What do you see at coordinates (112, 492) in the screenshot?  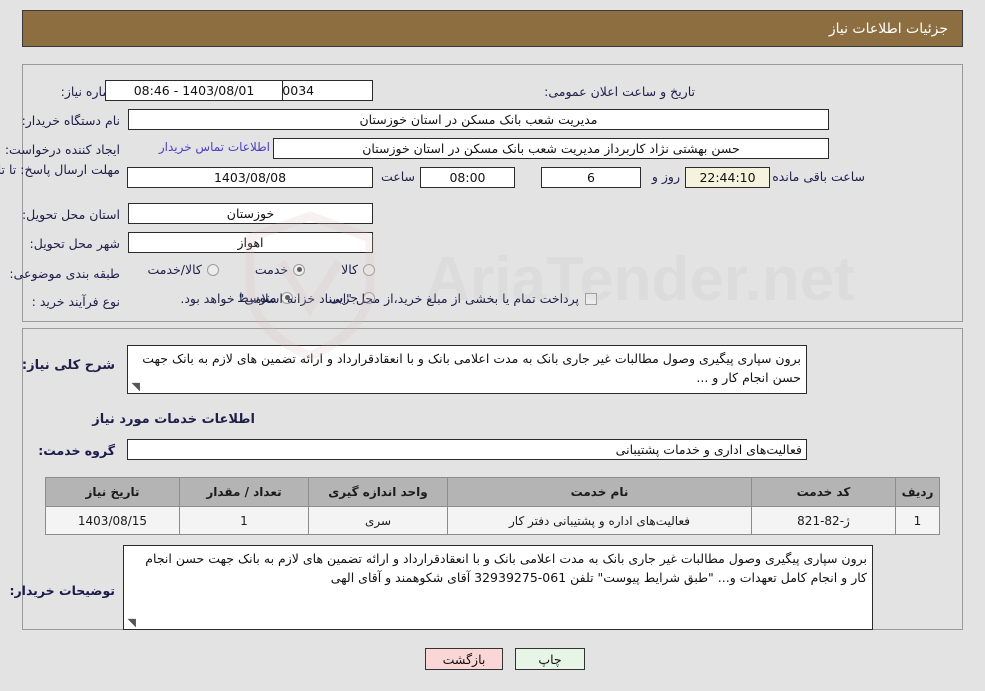 I see `col-need-date: تاریخ نیاز` at bounding box center [112, 492].